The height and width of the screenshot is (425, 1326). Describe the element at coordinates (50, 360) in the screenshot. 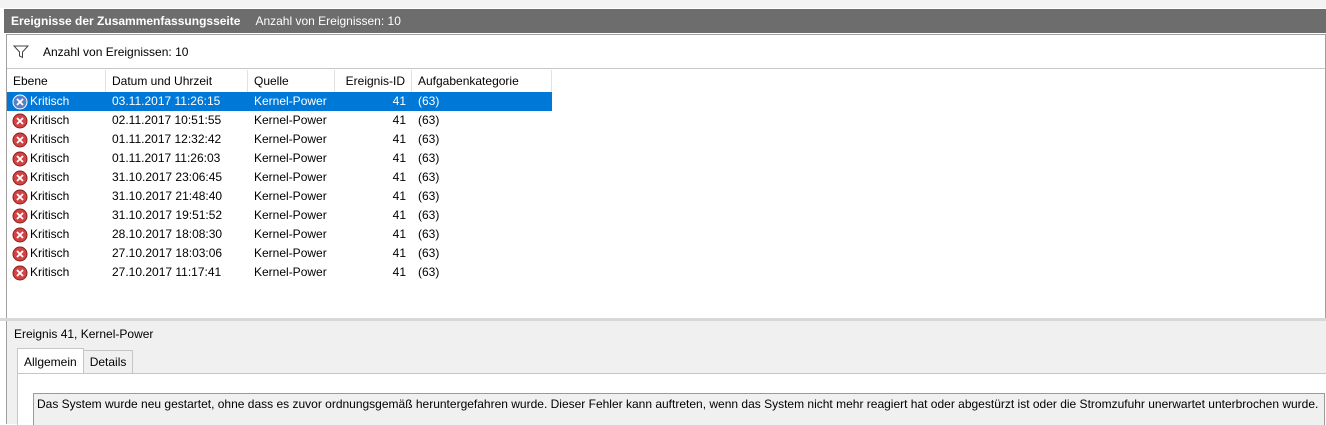

I see `tab-allgemein: Allgemein` at that location.